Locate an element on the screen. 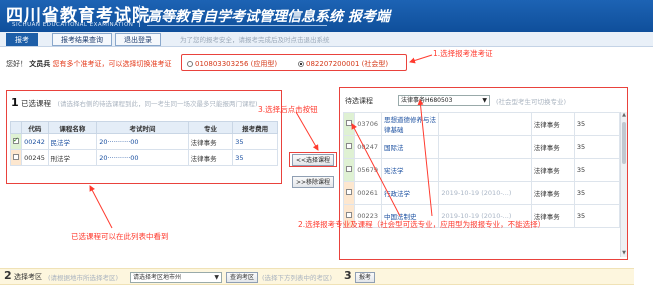 The height and width of the screenshot is (308, 653). annotation-step1: 1.选择报考准考证 is located at coordinates (463, 53).